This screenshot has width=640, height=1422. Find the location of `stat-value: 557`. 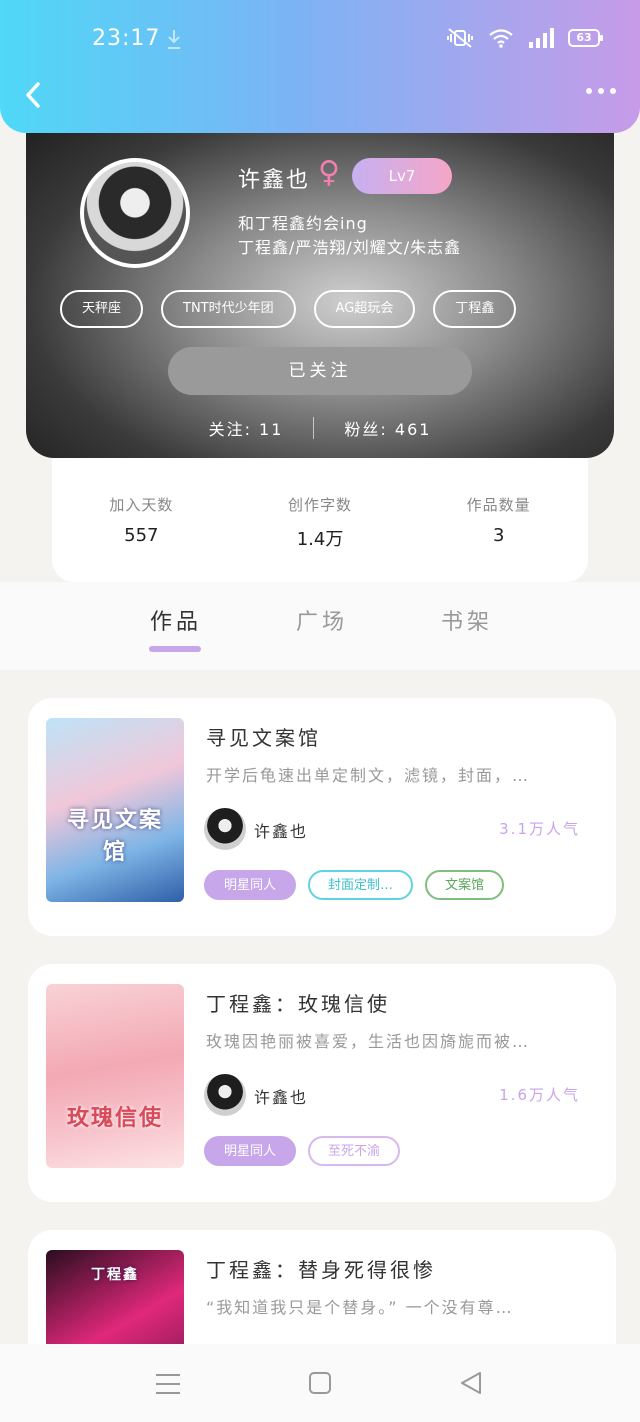

stat-value: 557 is located at coordinates (141, 535).